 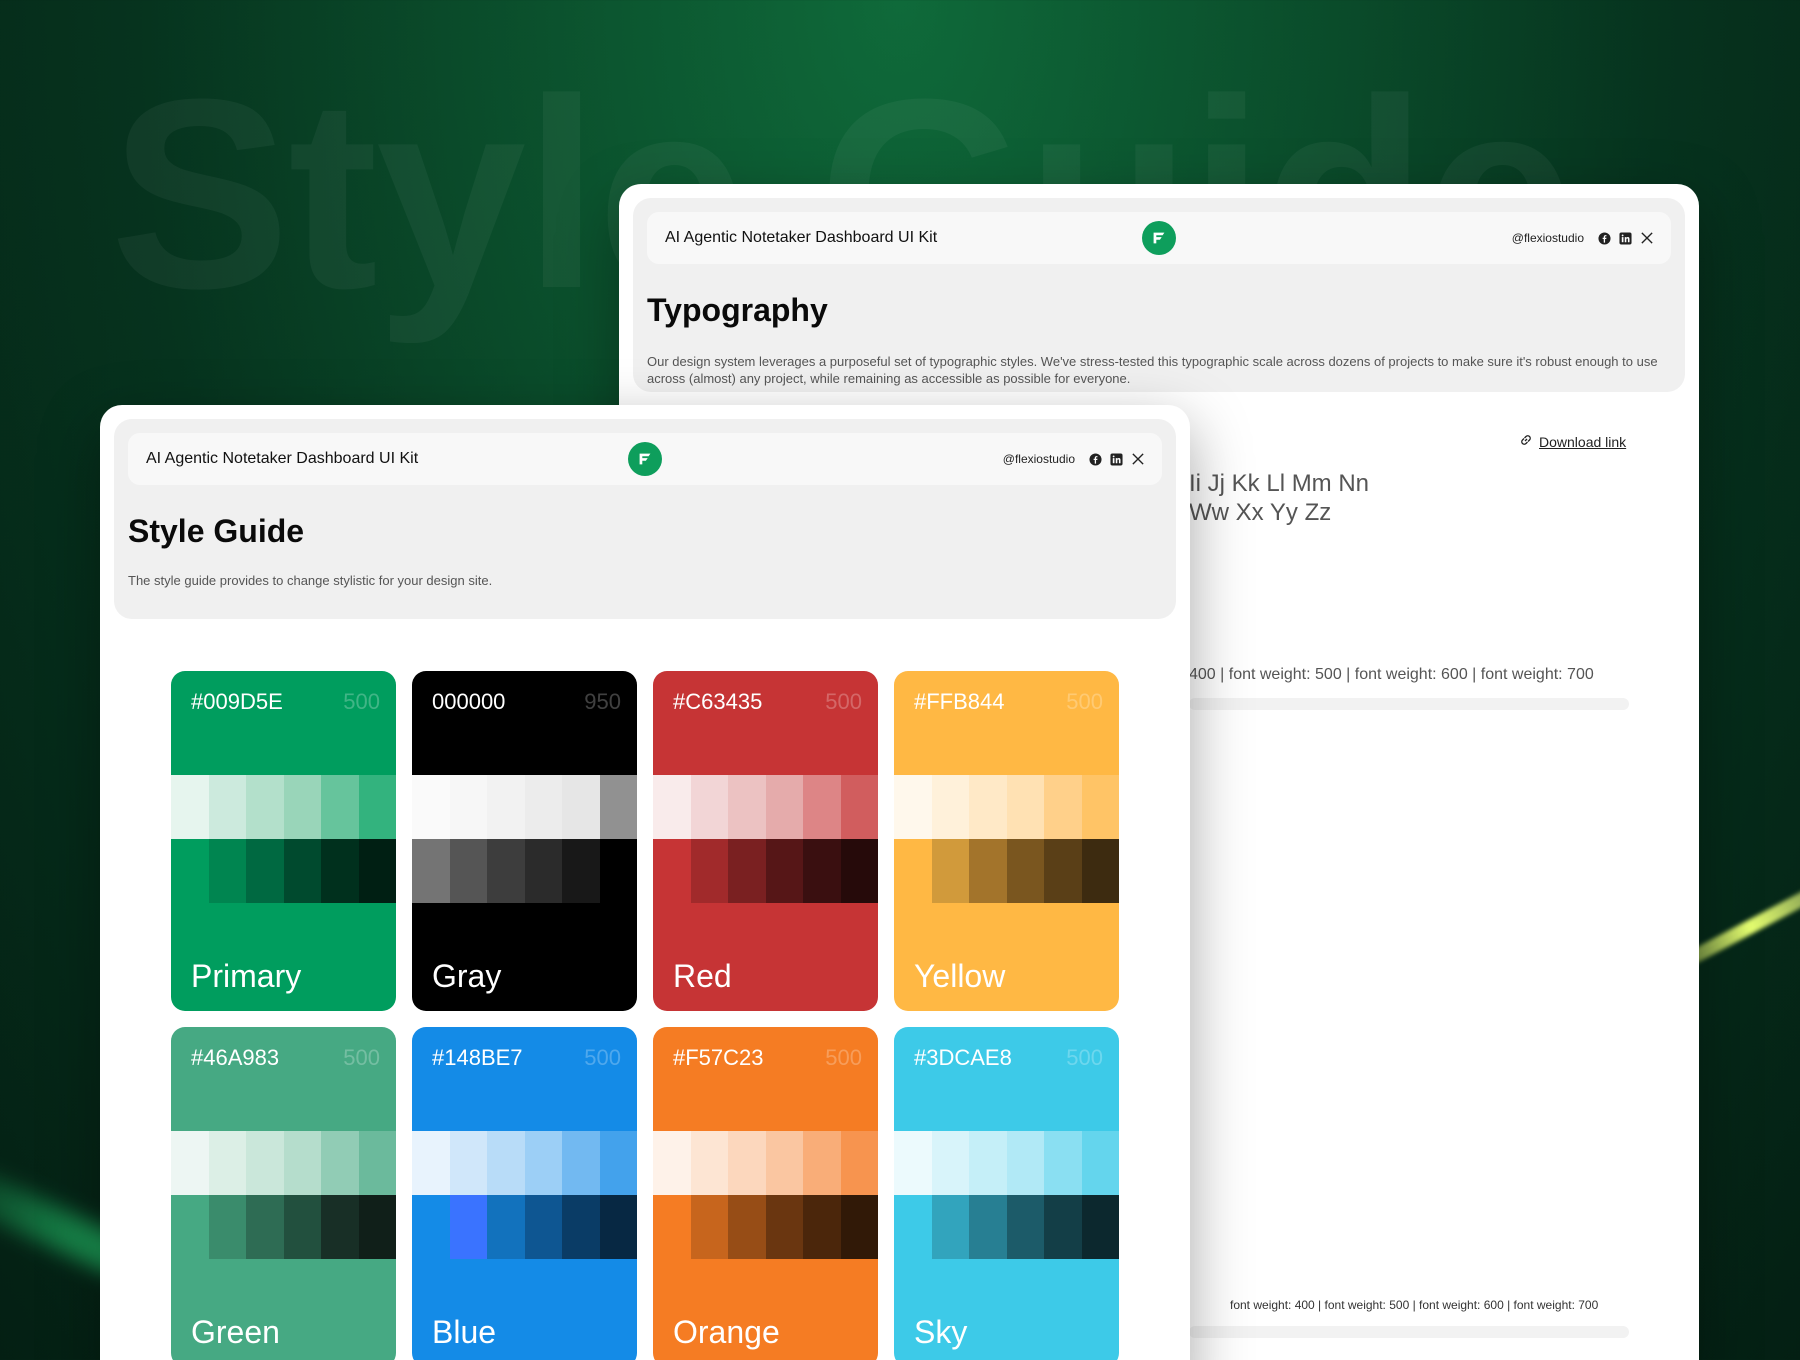 I want to click on color-swatch-primary: #009D5E 500 Primary, so click(x=283, y=841).